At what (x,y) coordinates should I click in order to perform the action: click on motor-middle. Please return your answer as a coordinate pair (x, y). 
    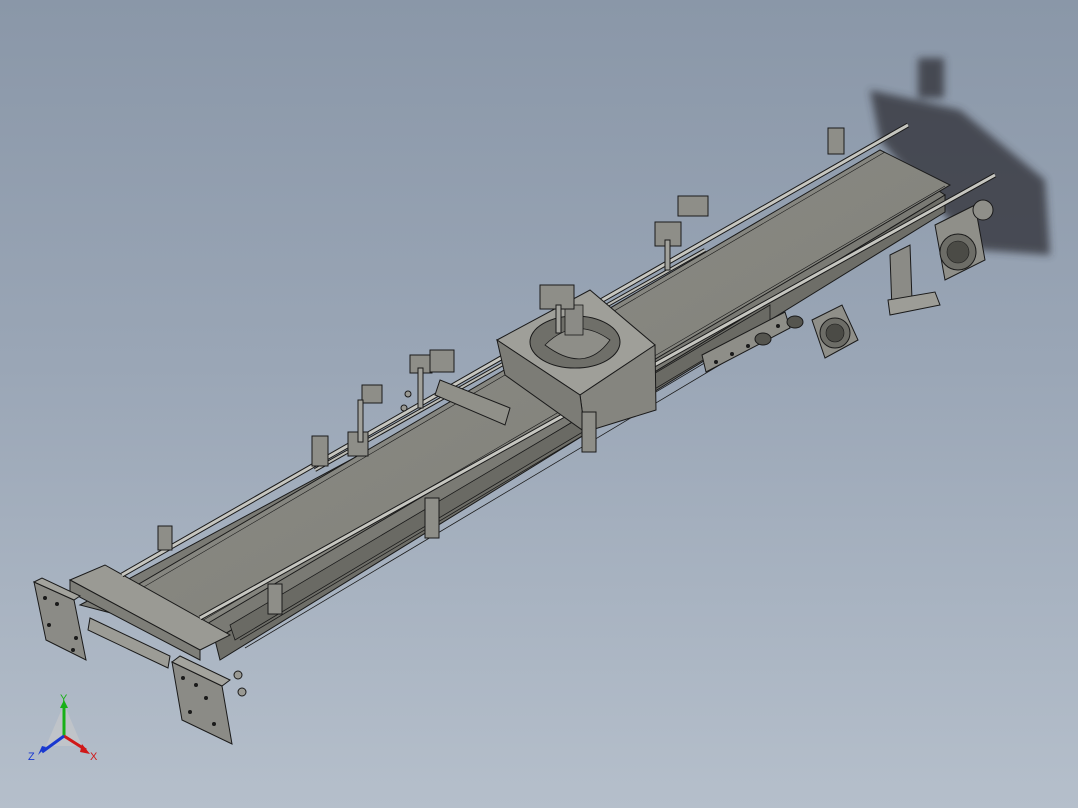
    Looking at the image, I should click on (835, 331).